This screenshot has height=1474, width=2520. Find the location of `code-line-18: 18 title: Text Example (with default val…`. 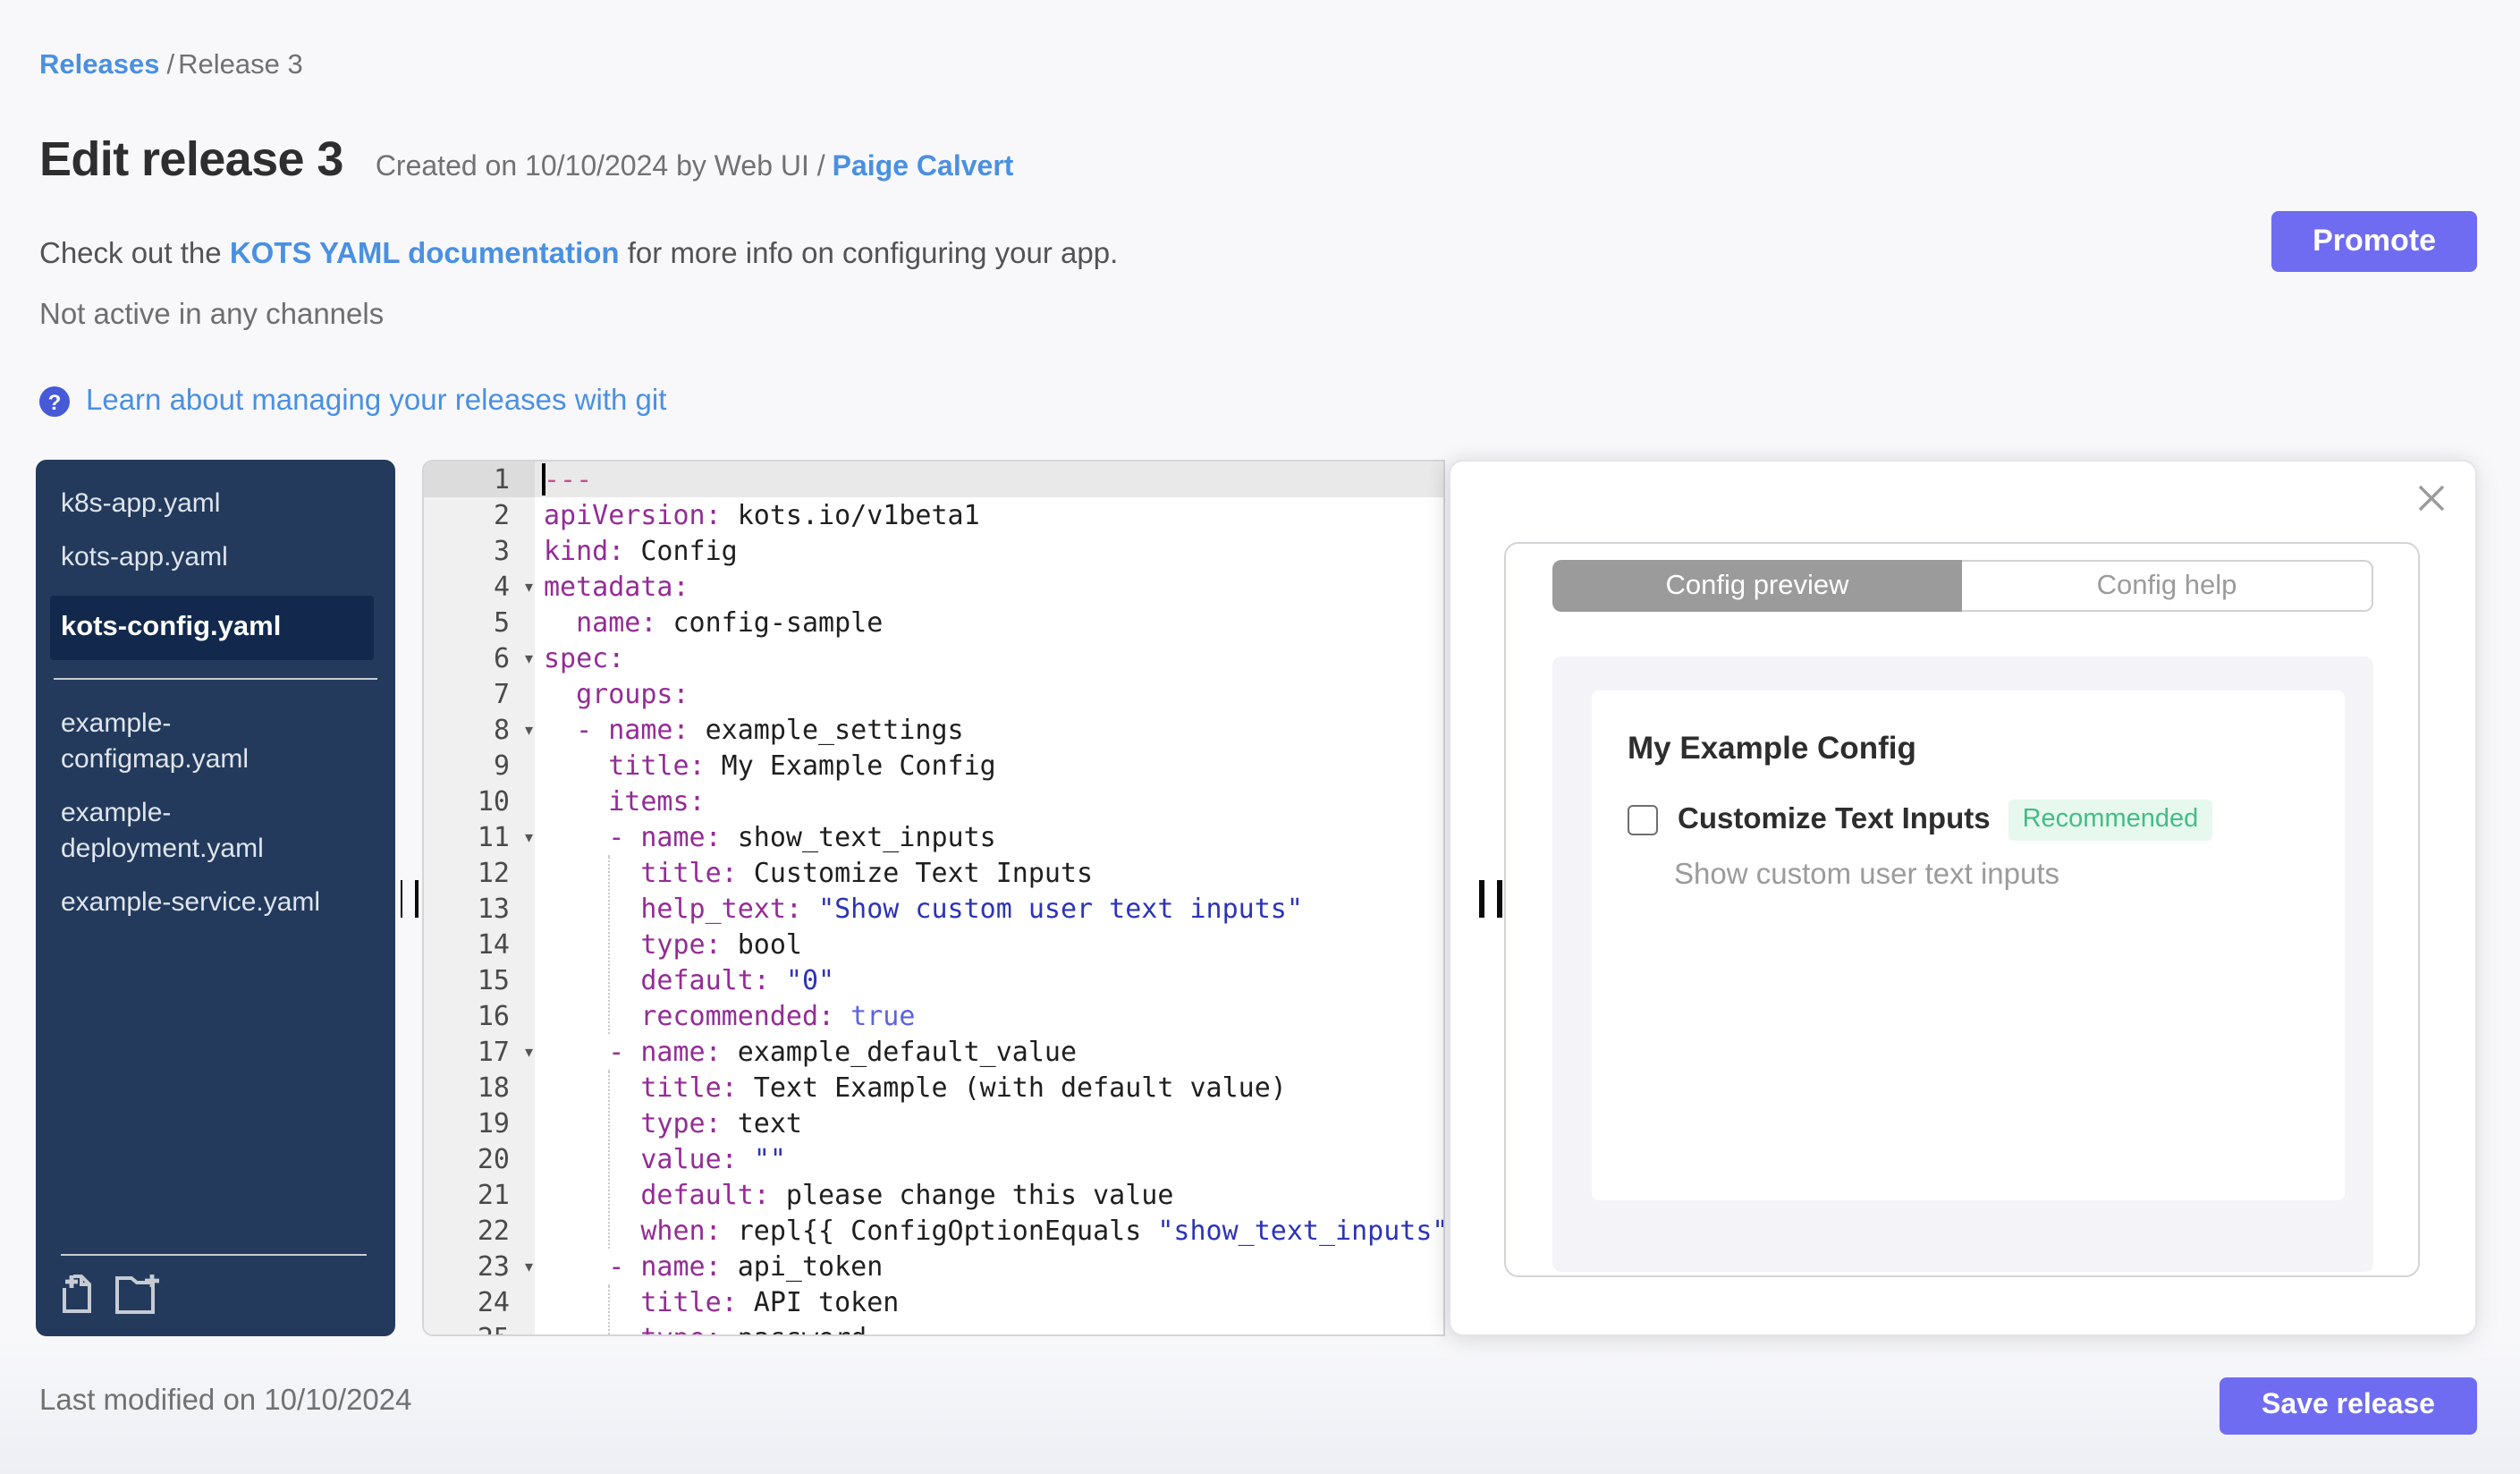

code-line-18: 18 title: Text Example (with default val… is located at coordinates (933, 1088).